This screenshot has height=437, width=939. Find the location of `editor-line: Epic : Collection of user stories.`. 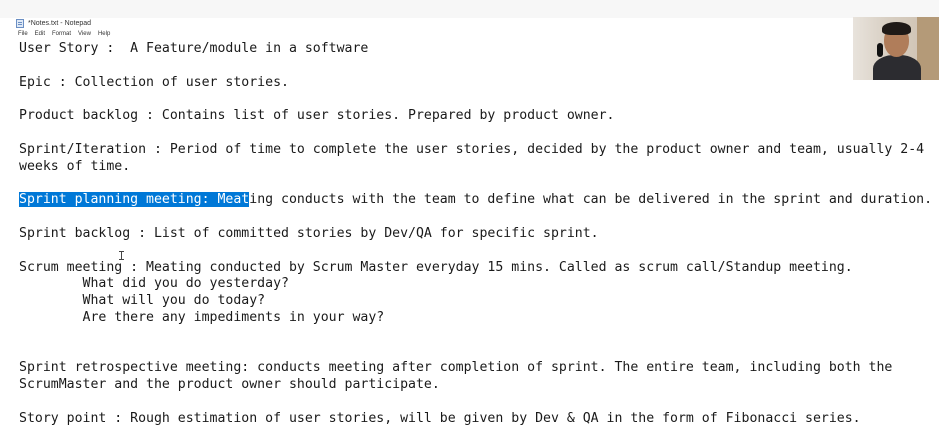

editor-line: Epic : Collection of user stories. is located at coordinates (154, 82).